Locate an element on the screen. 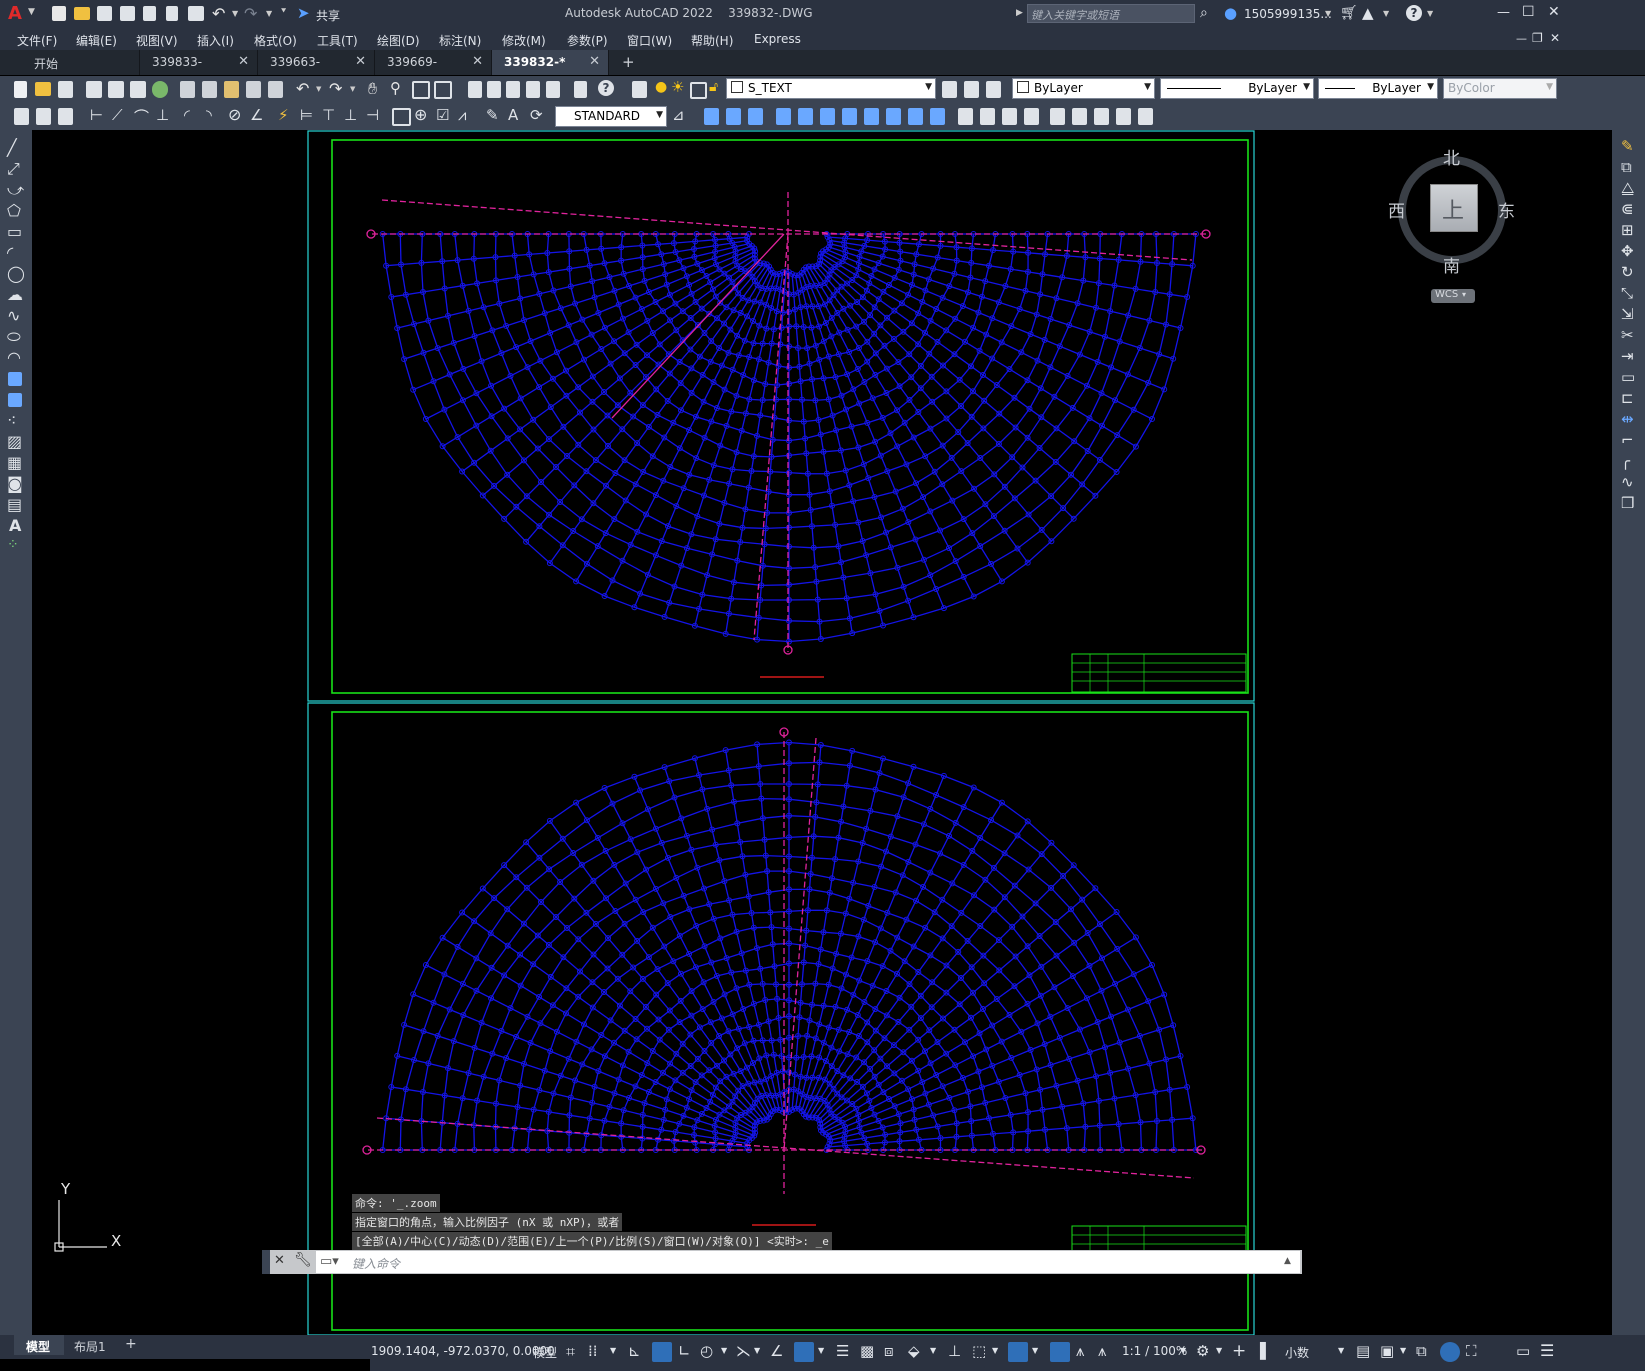 This screenshot has width=1645, height=1371. tab-339669: 339669- ✕ is located at coordinates (433, 62).